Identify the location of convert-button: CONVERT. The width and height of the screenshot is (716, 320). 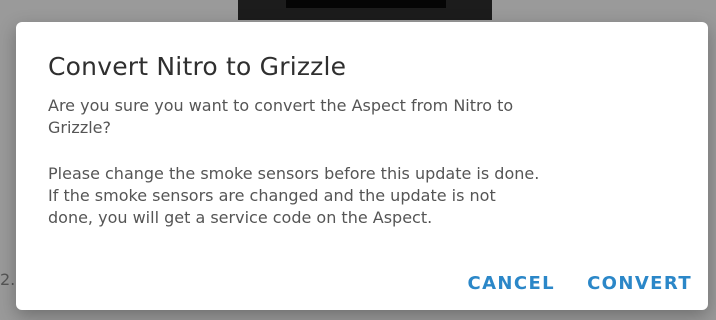
(639, 283).